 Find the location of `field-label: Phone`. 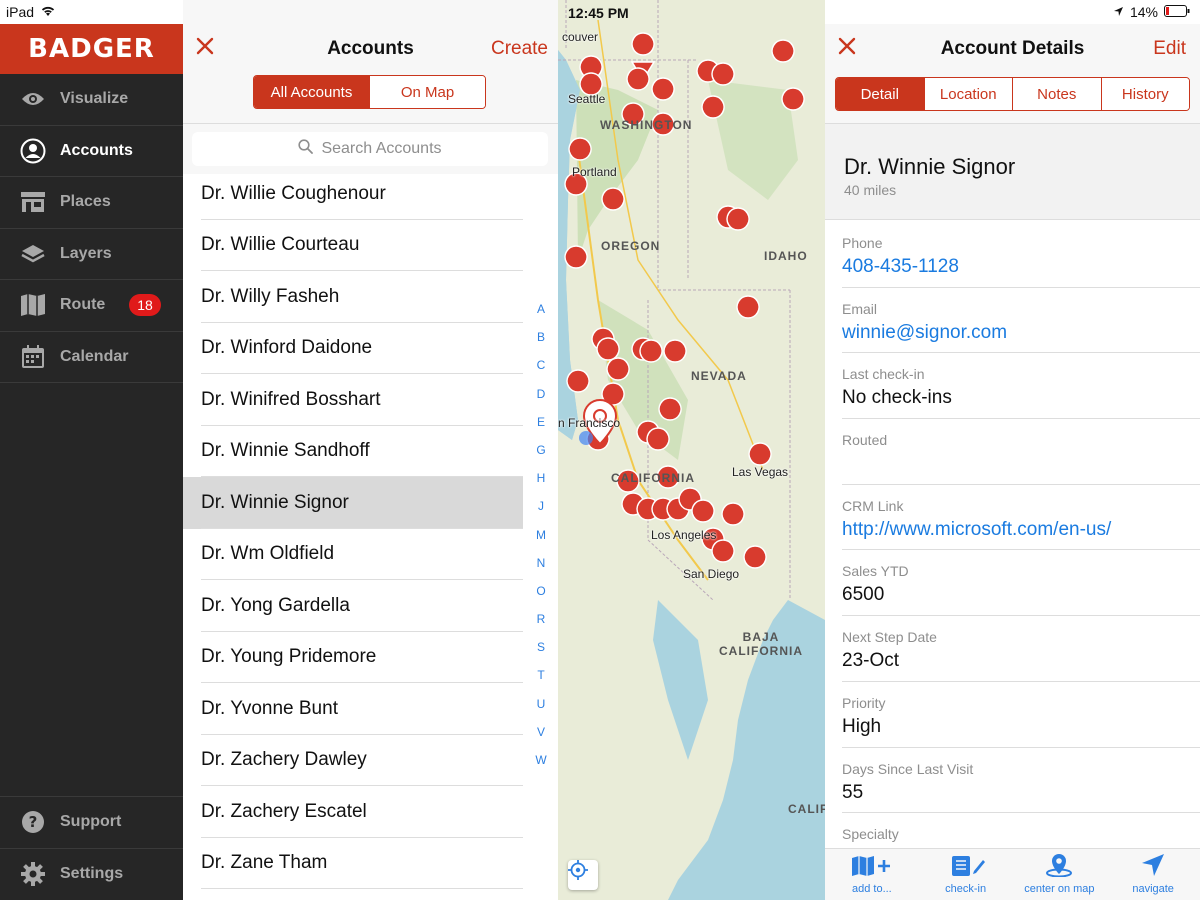

field-label: Phone is located at coordinates (862, 243).